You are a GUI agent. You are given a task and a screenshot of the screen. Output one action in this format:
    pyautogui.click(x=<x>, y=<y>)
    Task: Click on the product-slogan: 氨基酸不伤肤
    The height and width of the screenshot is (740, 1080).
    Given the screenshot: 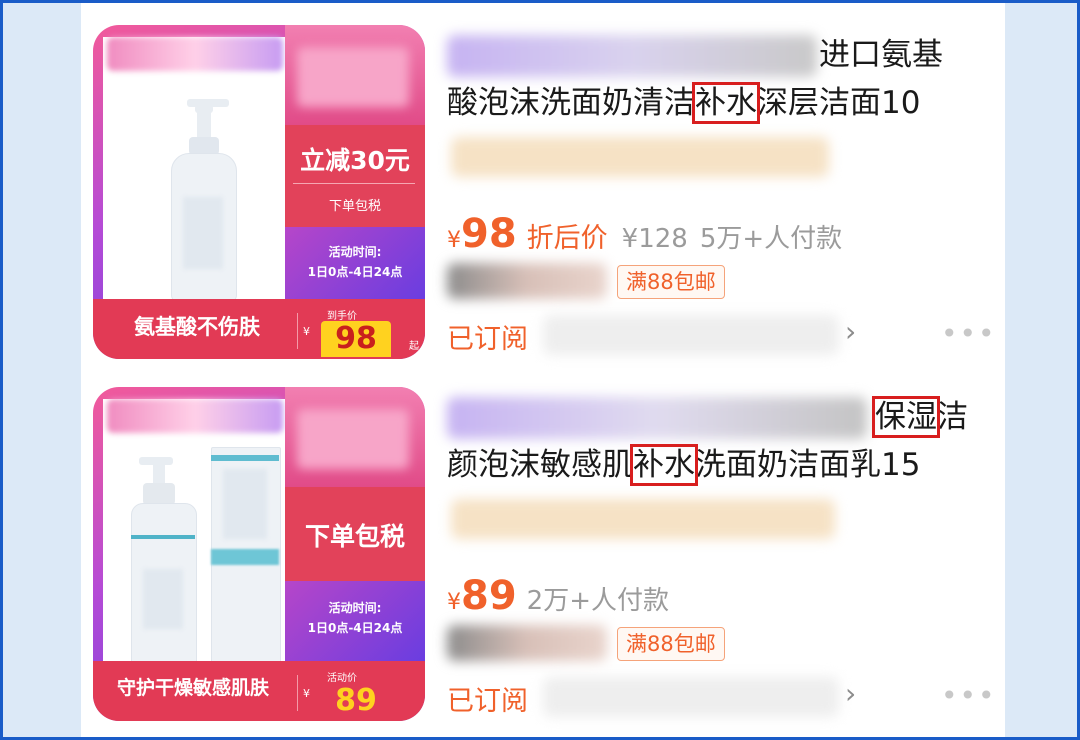 What is the action you would take?
    pyautogui.click(x=197, y=327)
    